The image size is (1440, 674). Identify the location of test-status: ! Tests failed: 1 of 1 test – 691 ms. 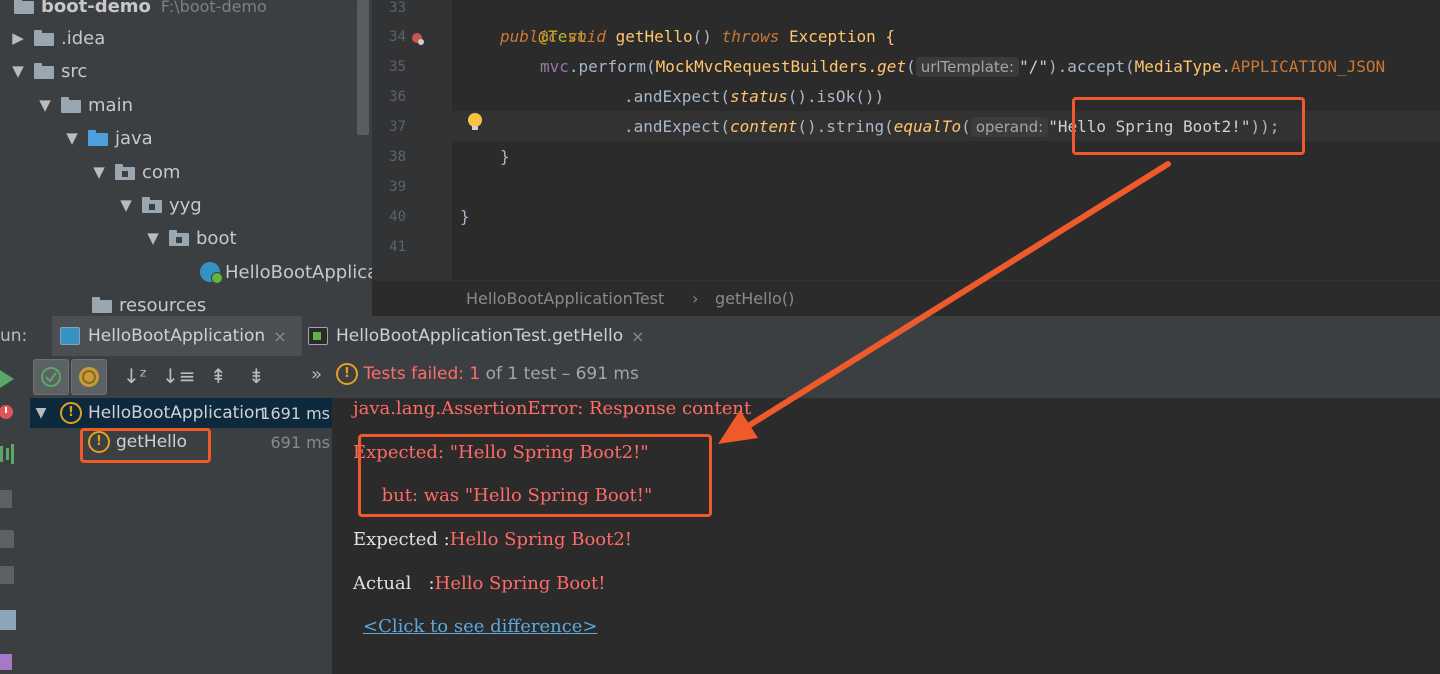
(487, 374).